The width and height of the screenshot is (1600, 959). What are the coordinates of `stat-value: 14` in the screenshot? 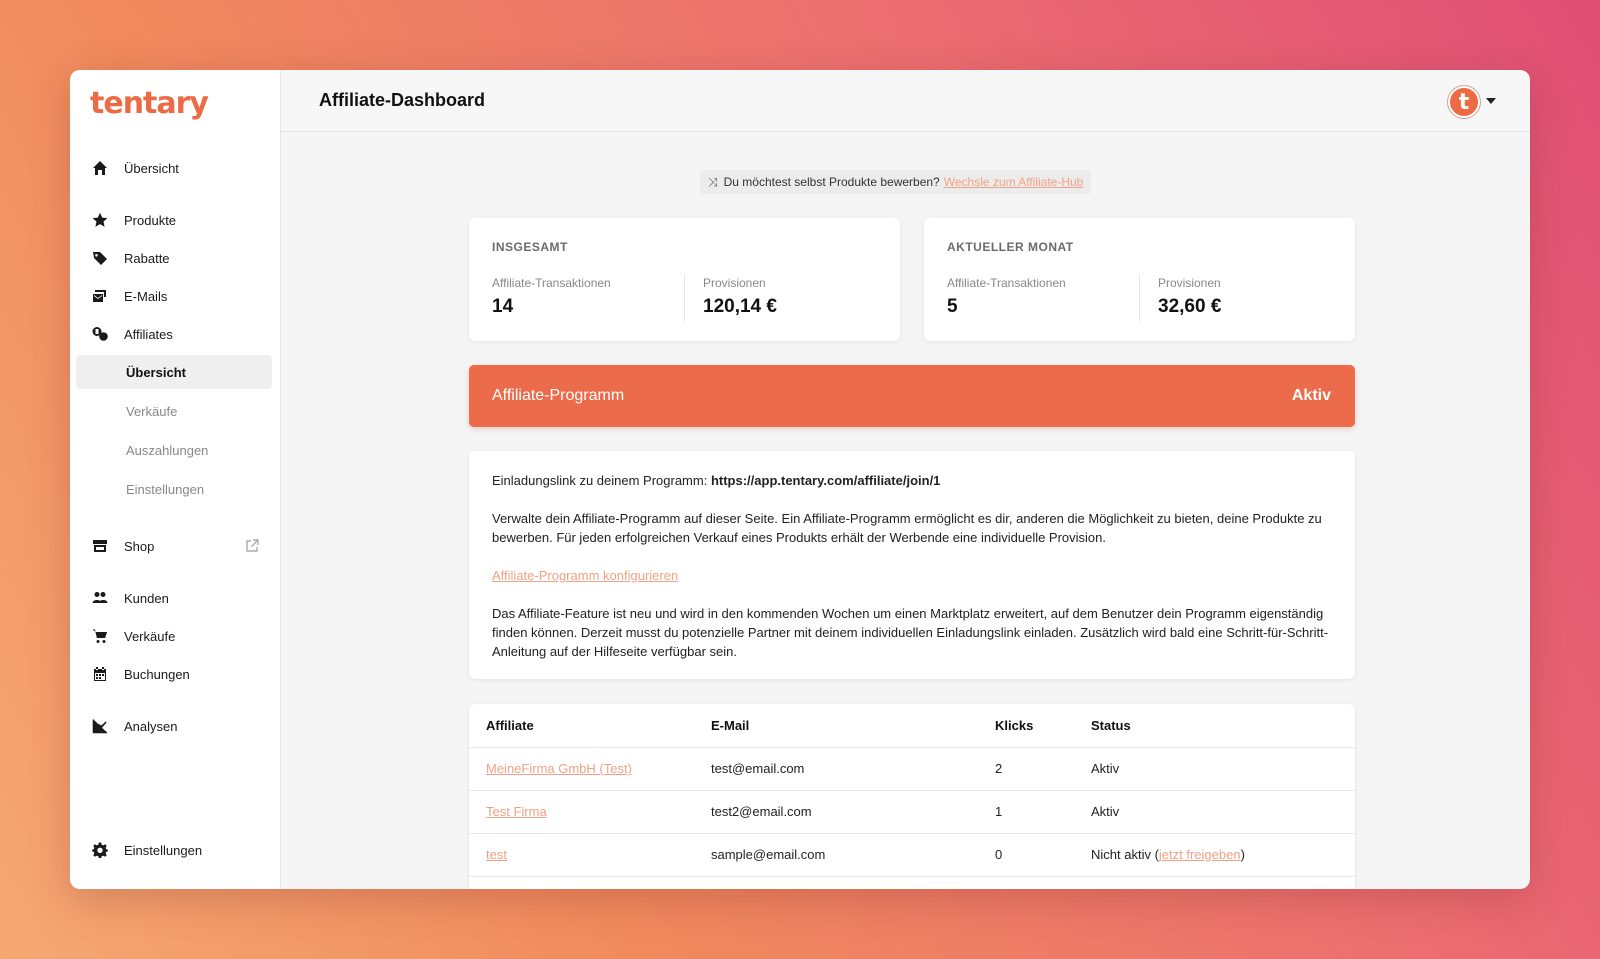 It's located at (503, 306).